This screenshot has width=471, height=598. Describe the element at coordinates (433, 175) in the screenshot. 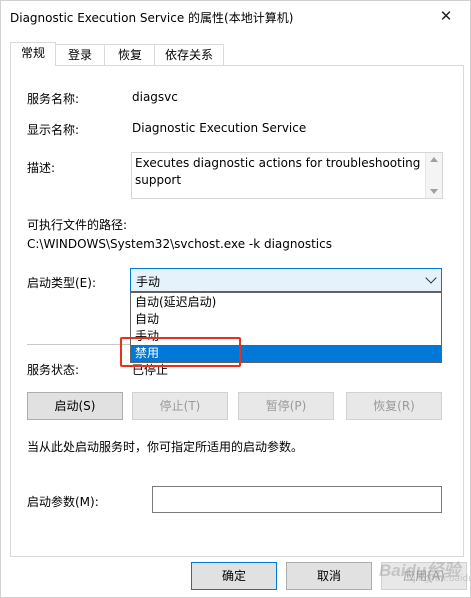

I see `description-scrollbar` at that location.